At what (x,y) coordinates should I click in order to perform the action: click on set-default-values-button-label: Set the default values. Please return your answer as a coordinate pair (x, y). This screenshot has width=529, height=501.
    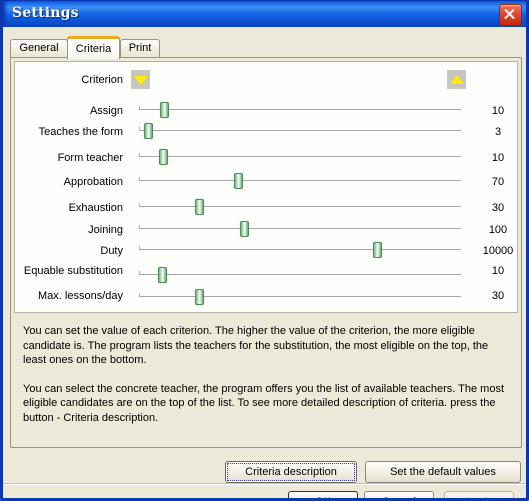
    Looking at the image, I should click on (443, 472).